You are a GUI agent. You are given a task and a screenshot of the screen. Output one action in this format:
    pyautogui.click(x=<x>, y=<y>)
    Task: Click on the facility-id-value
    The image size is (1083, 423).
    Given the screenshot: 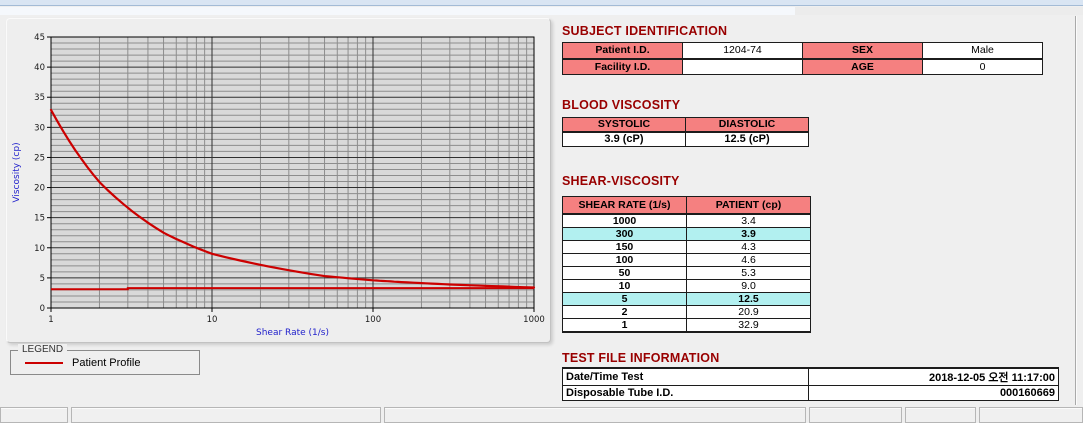 What is the action you would take?
    pyautogui.click(x=742, y=66)
    